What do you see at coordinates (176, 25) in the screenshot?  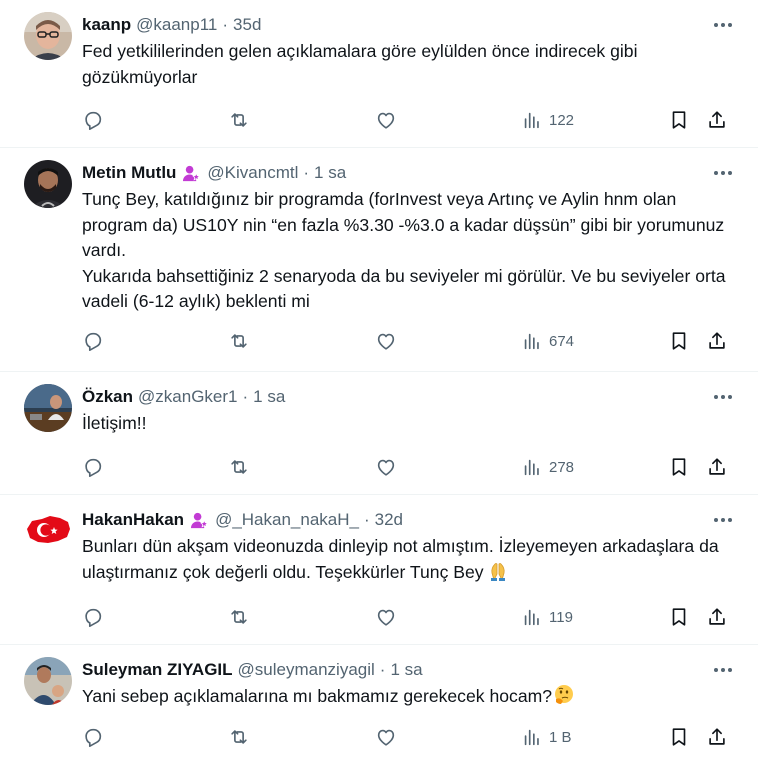 I see `author-handle: @kaanp11` at bounding box center [176, 25].